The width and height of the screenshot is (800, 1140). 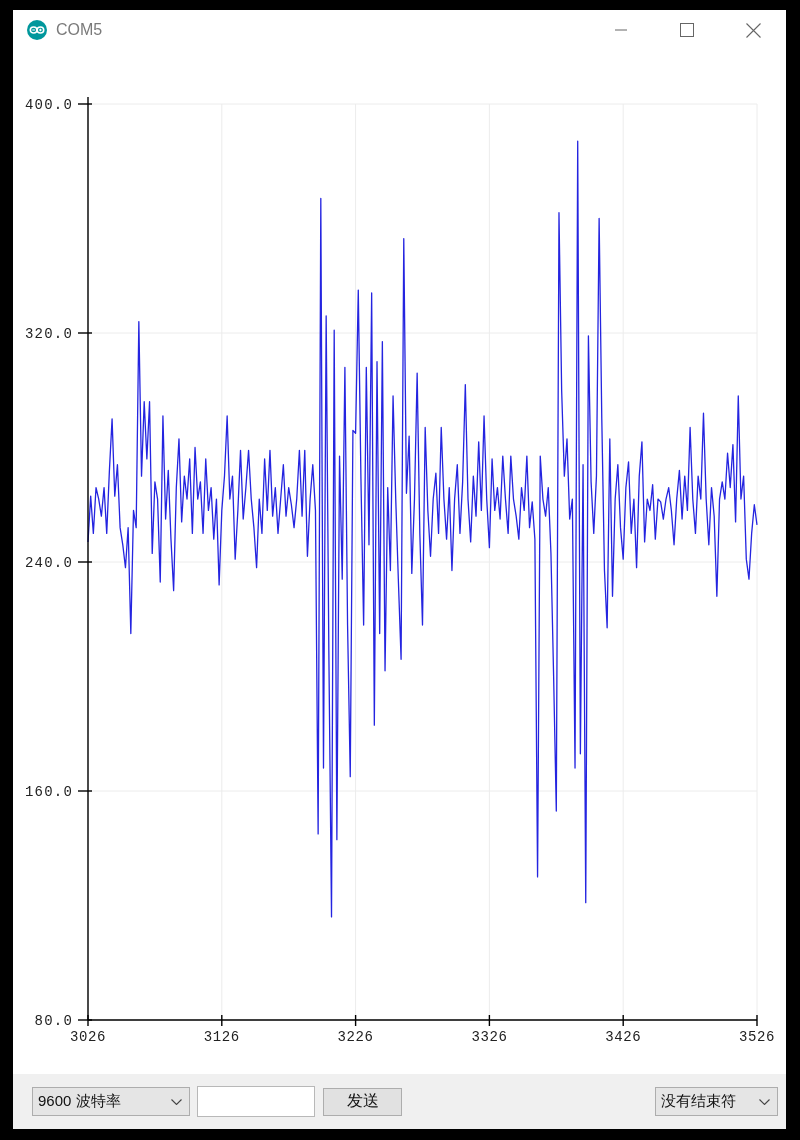 What do you see at coordinates (37, 30) in the screenshot?
I see `app-logo-icon` at bounding box center [37, 30].